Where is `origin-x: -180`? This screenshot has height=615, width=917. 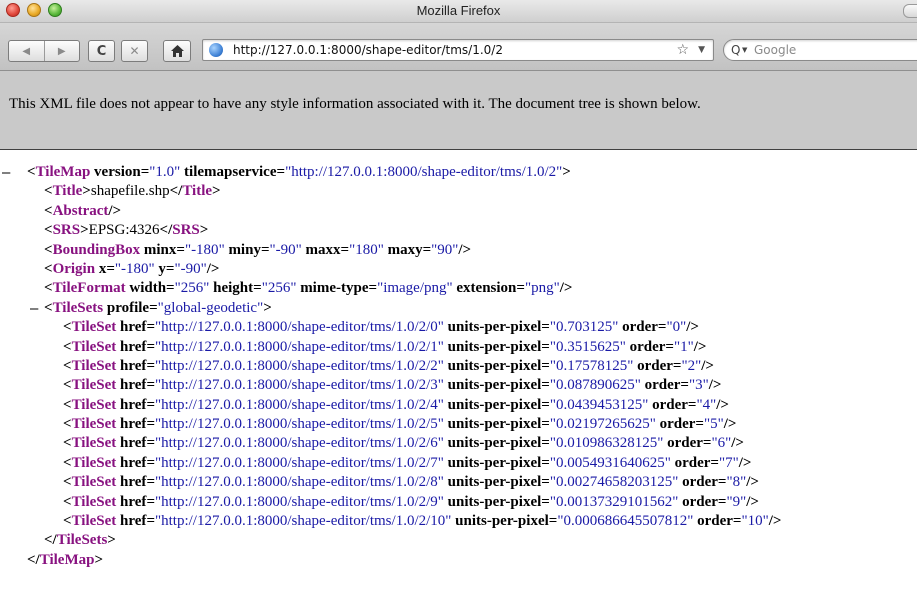 origin-x: -180 is located at coordinates (135, 268).